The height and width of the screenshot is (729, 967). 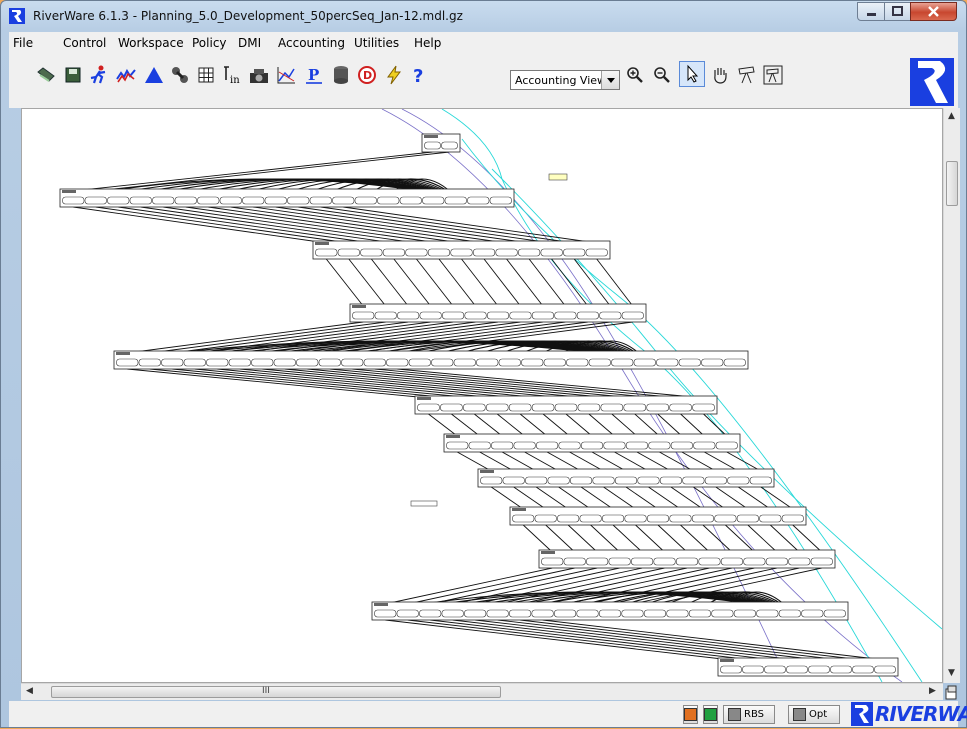 I want to click on view-mode-select: Accounting View, so click(x=565, y=80).